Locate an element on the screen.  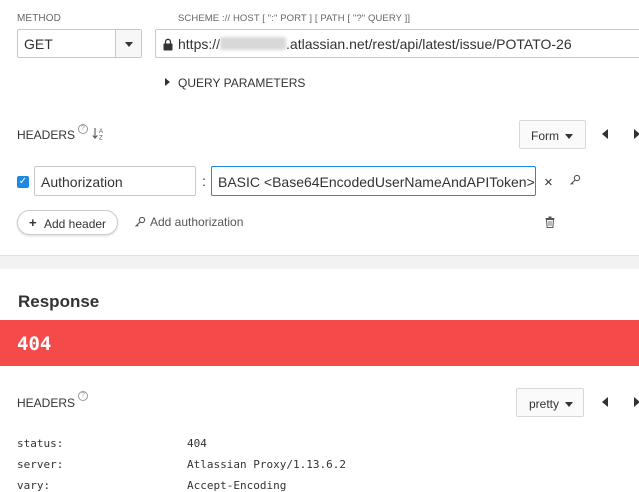
caret-right-icon is located at coordinates (167, 82).